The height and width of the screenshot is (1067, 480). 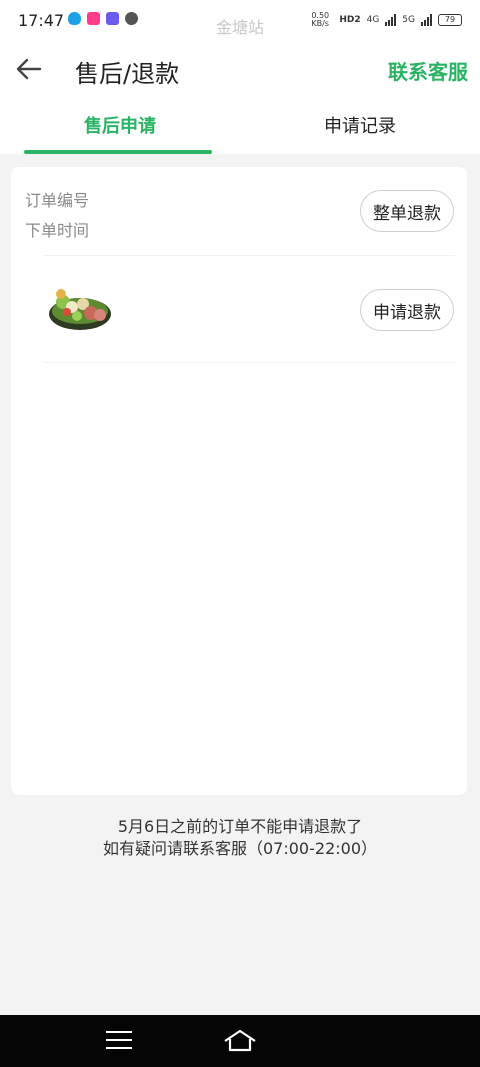 I want to click on system-nav-bar, so click(x=240, y=1041).